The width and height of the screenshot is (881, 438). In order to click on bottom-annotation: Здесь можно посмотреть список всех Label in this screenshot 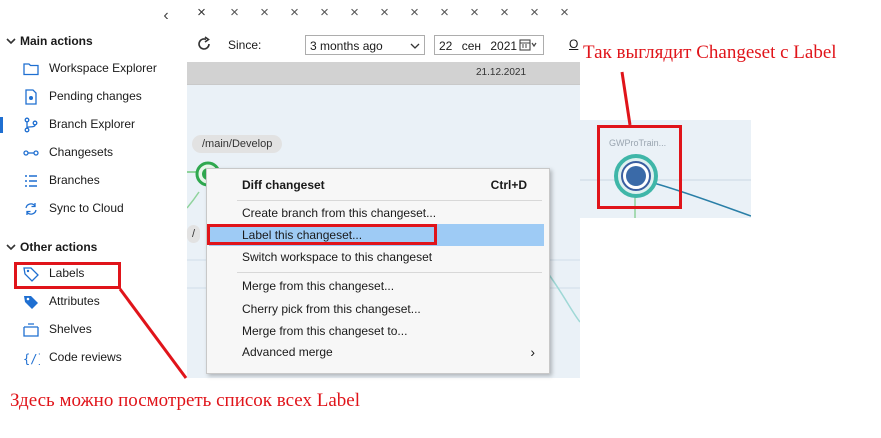, I will do `click(185, 400)`.